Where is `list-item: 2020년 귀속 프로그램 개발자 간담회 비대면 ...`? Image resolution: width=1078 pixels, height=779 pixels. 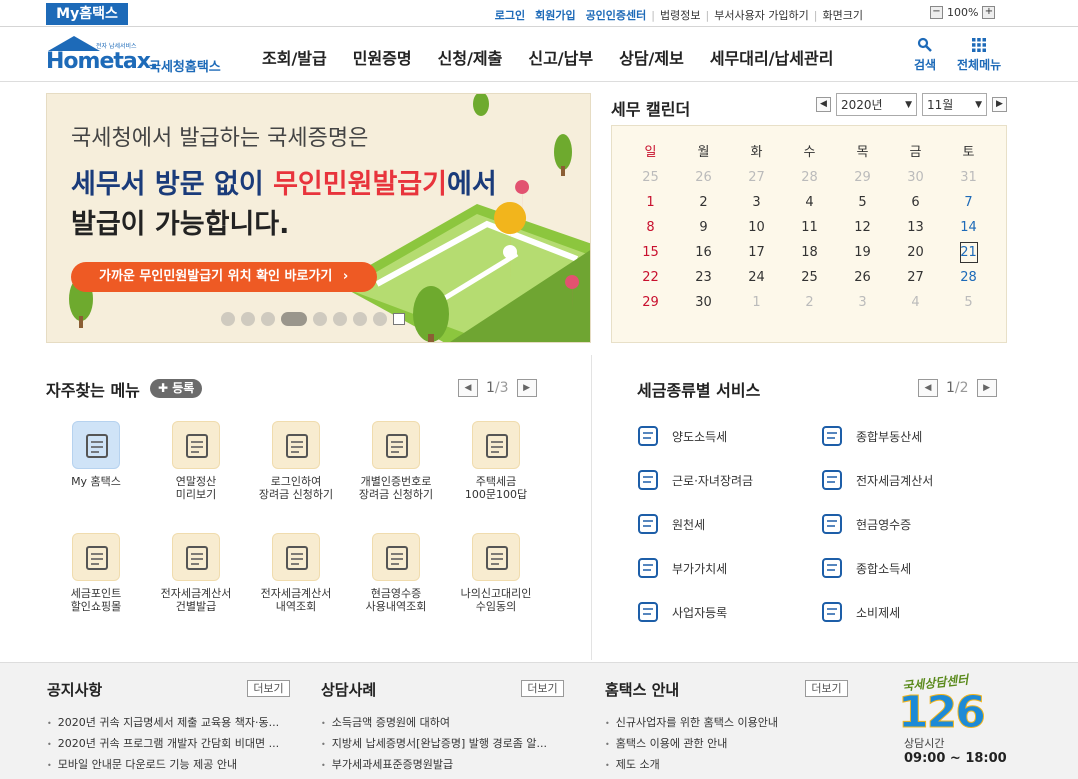
list-item: 2020년 귀속 프로그램 개발자 간담회 비대면 ... is located at coordinates (163, 744).